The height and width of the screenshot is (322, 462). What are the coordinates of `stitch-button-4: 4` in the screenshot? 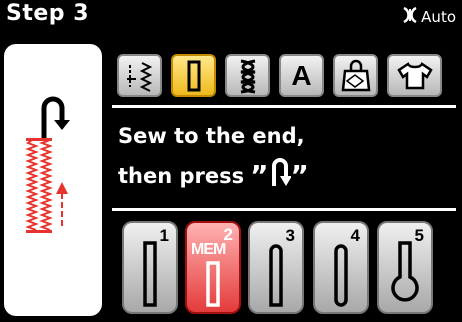 It's located at (341, 267).